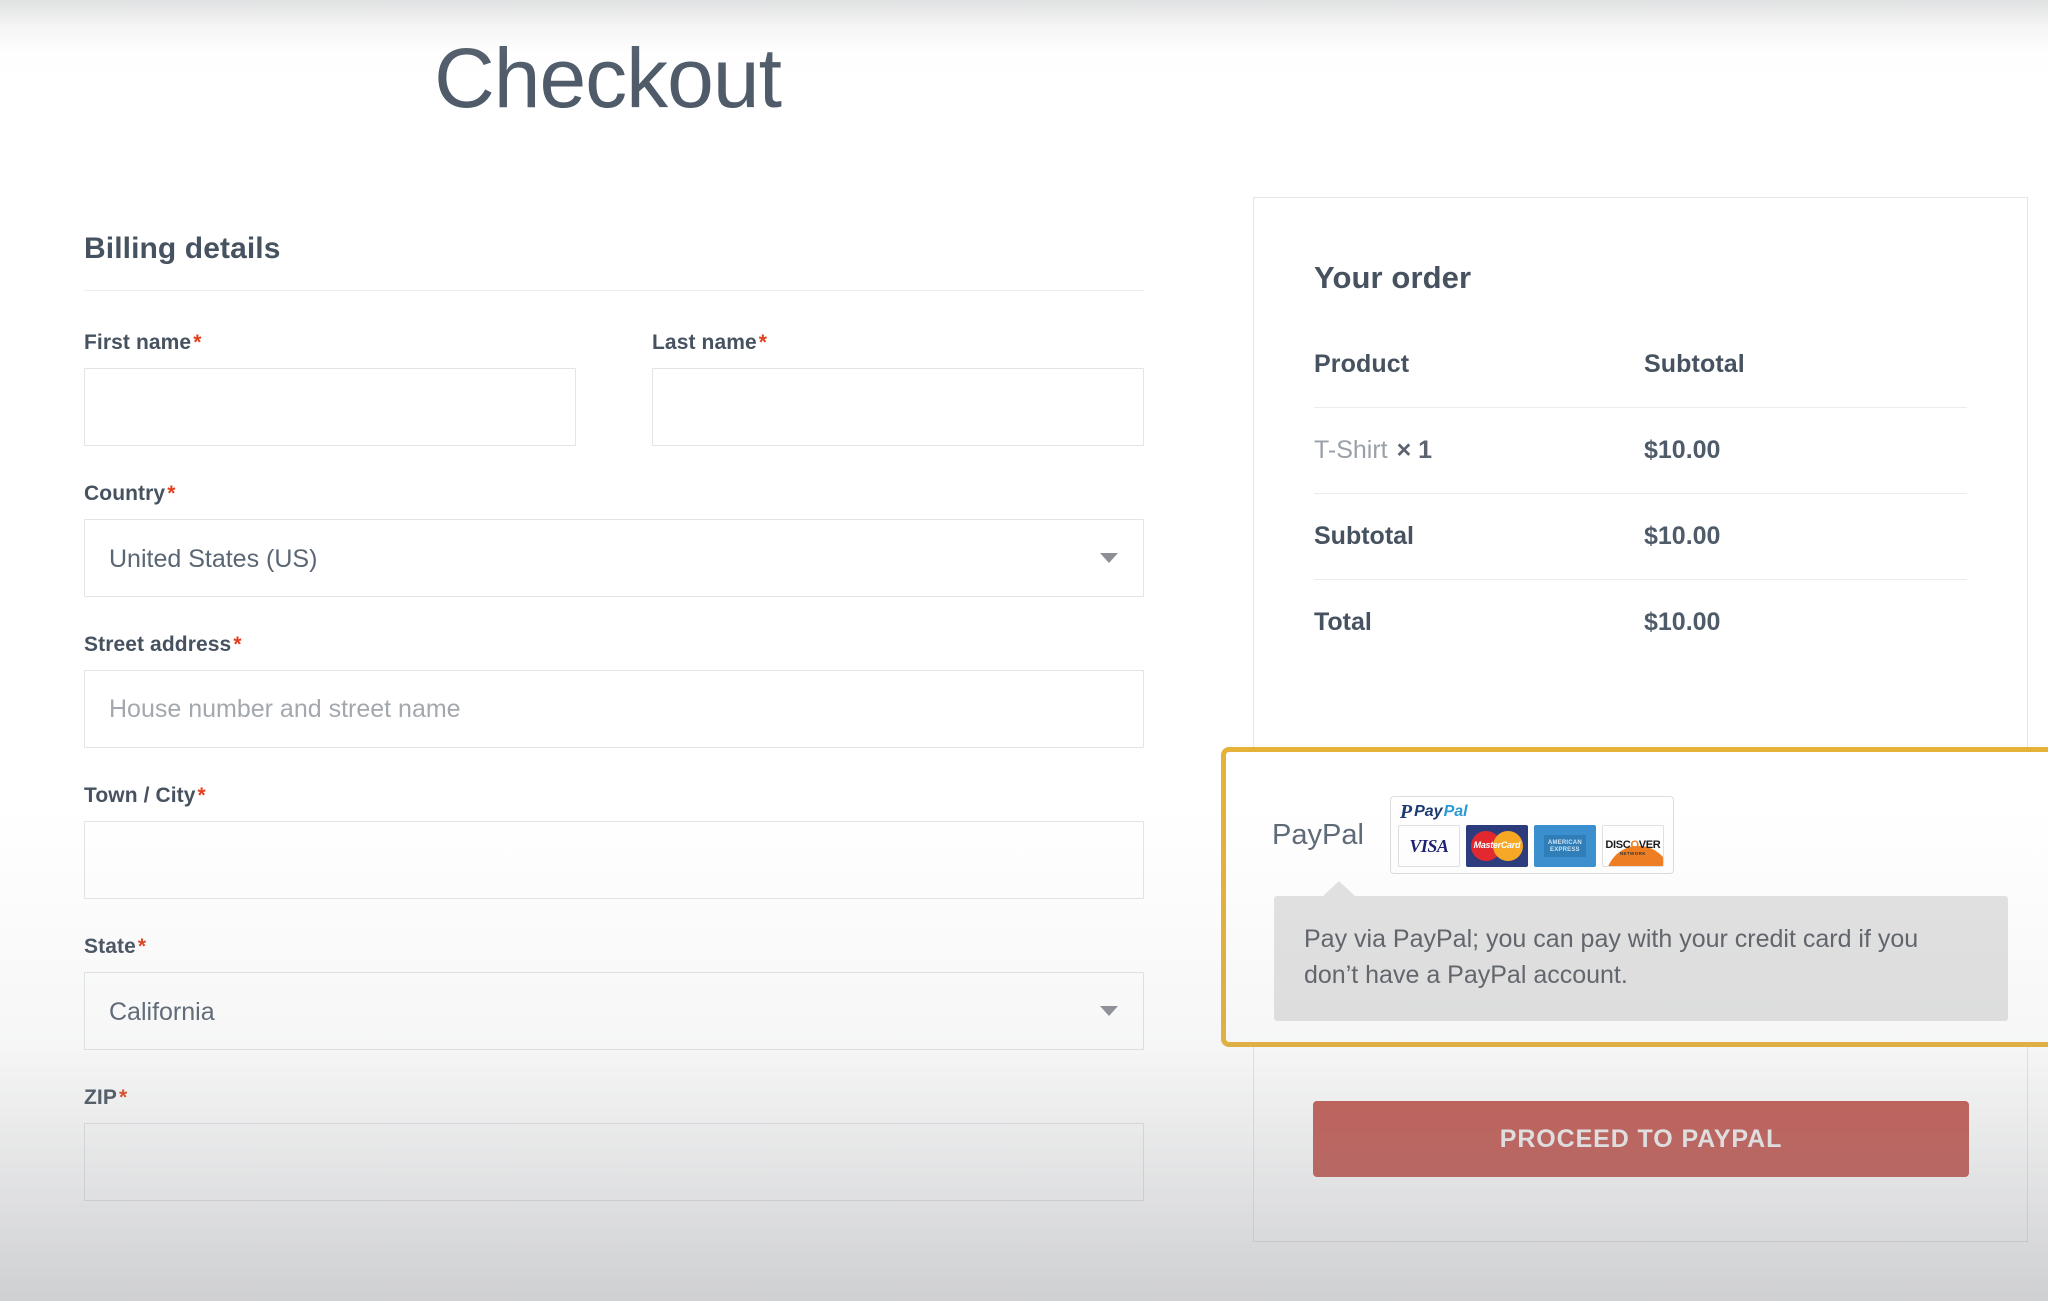 This screenshot has width=2048, height=1301. What do you see at coordinates (1479, 536) in the screenshot?
I see `subtotal-label: Subtotal` at bounding box center [1479, 536].